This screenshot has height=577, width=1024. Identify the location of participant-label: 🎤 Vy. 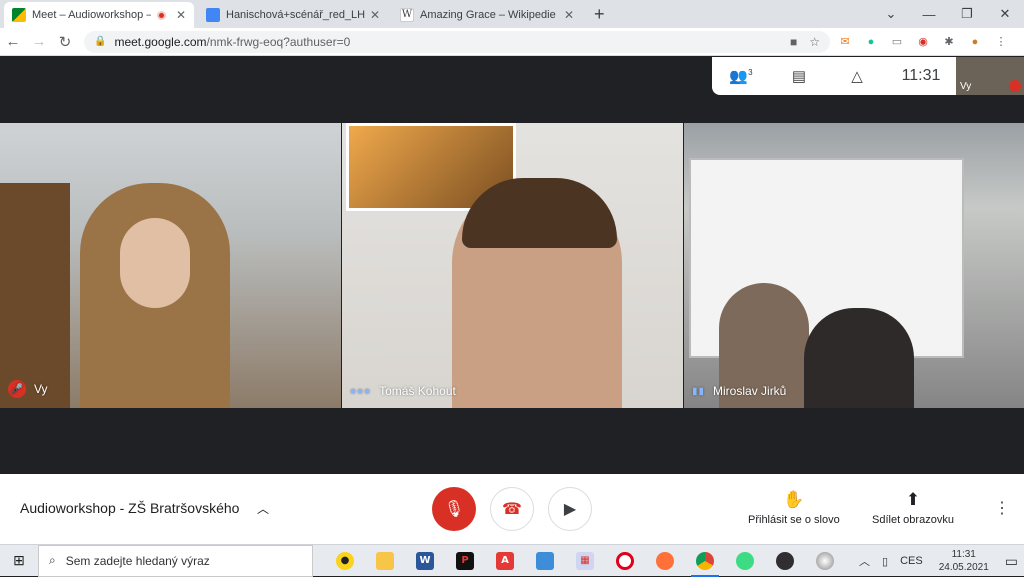
(28, 389).